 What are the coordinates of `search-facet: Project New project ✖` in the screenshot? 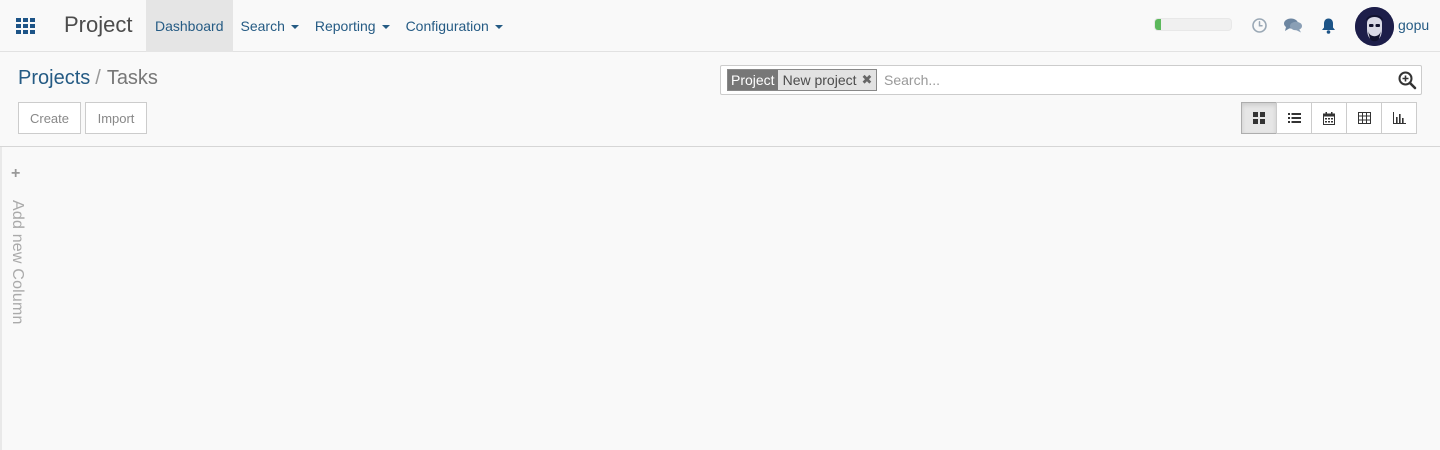 It's located at (802, 80).